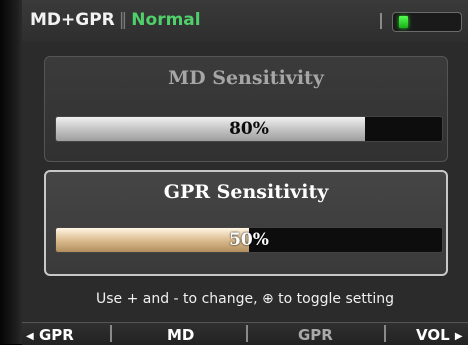 The image size is (468, 345). What do you see at coordinates (166, 20) in the screenshot?
I see `state-label: Normal` at bounding box center [166, 20].